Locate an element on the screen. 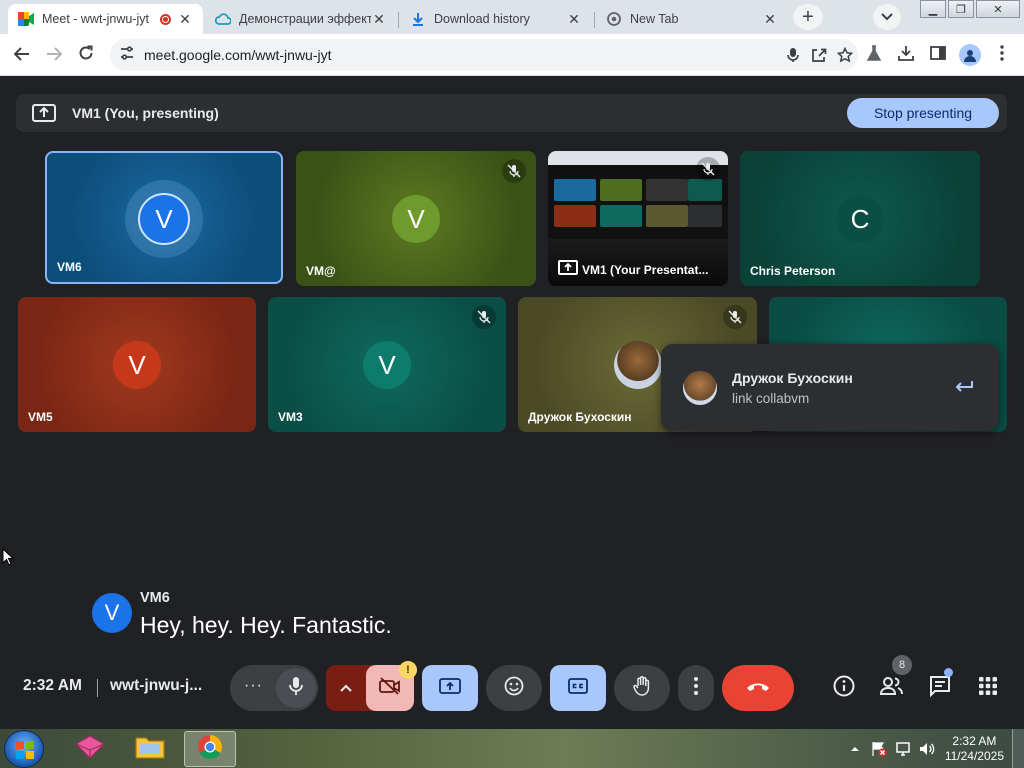  bookmark-star-icon is located at coordinates (845, 55).